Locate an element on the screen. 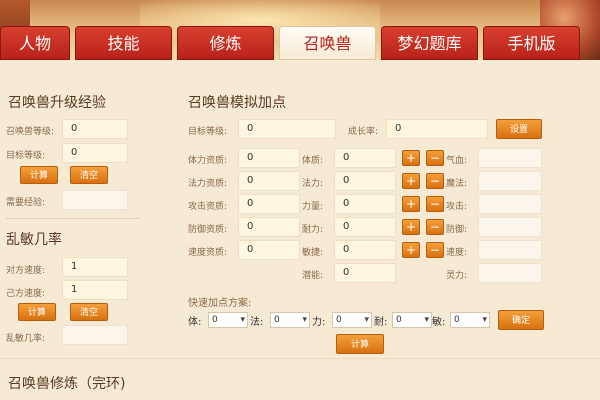 The width and height of the screenshot is (600, 400). target-level-label: 目标等级: is located at coordinates (26, 156).